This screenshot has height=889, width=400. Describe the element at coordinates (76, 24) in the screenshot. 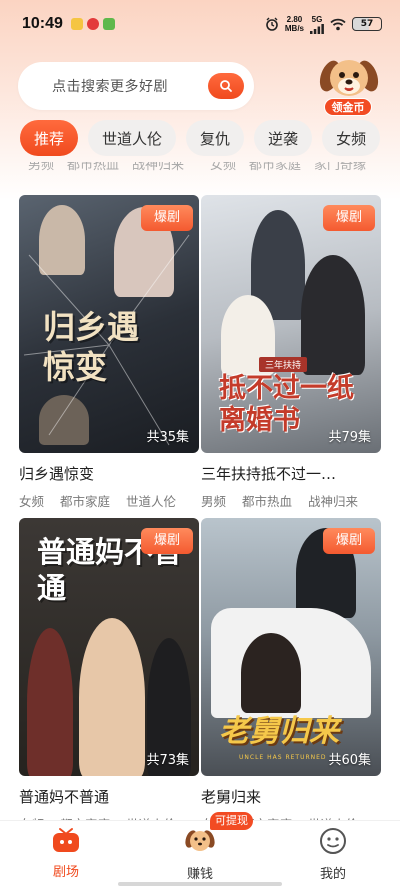

I see `notification-app-icon` at that location.